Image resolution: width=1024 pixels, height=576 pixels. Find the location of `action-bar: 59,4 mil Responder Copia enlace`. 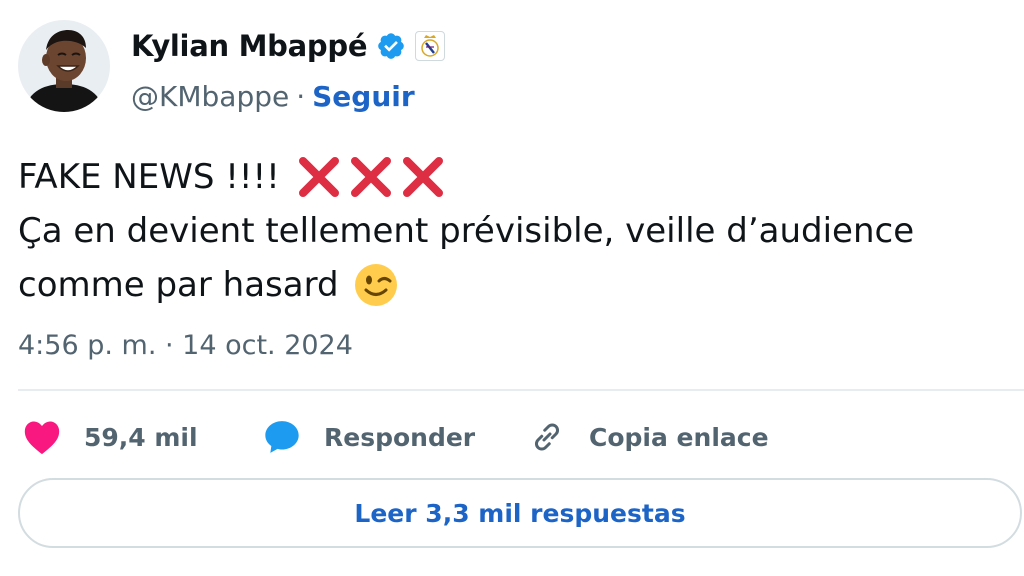

action-bar: 59,4 mil Responder Copia enlace is located at coordinates (422, 437).